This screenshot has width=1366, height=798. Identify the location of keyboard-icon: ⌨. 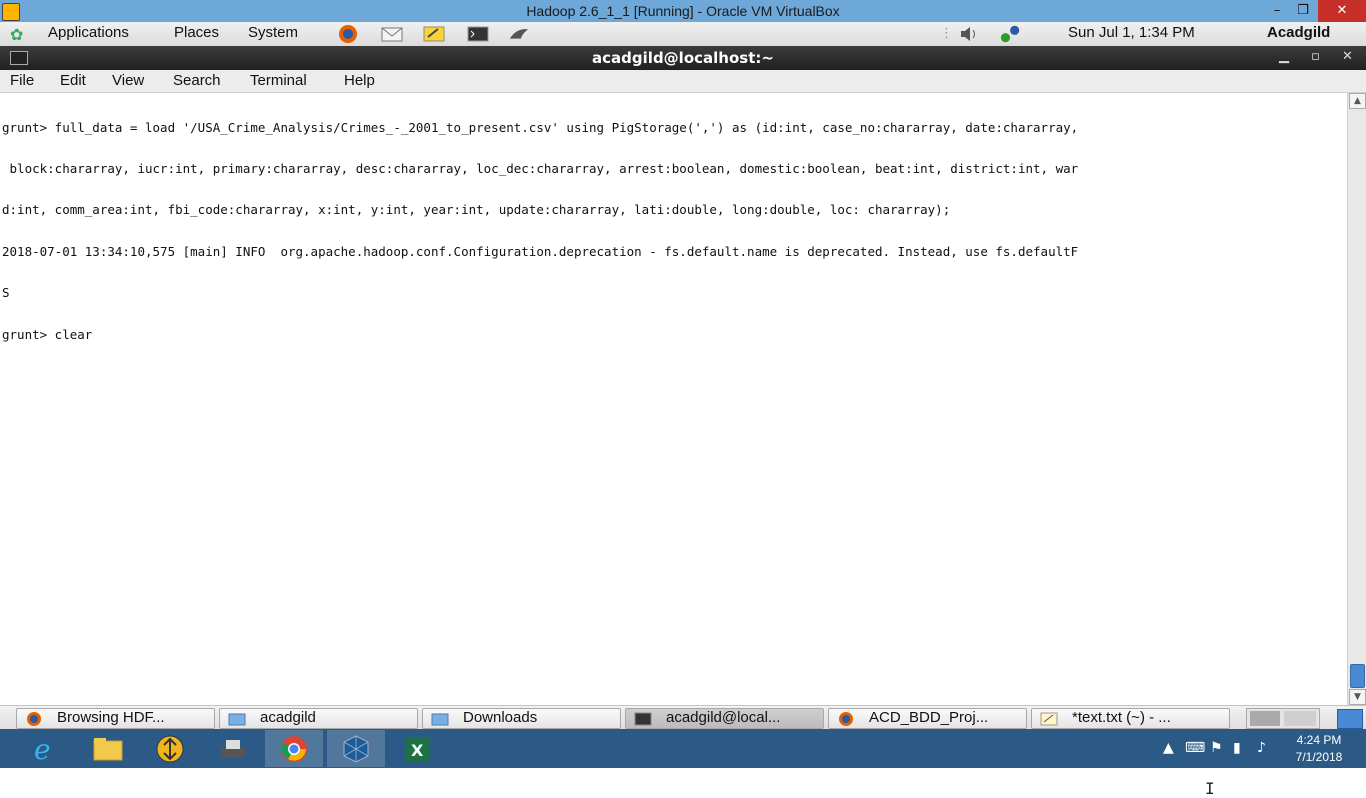
(1195, 748).